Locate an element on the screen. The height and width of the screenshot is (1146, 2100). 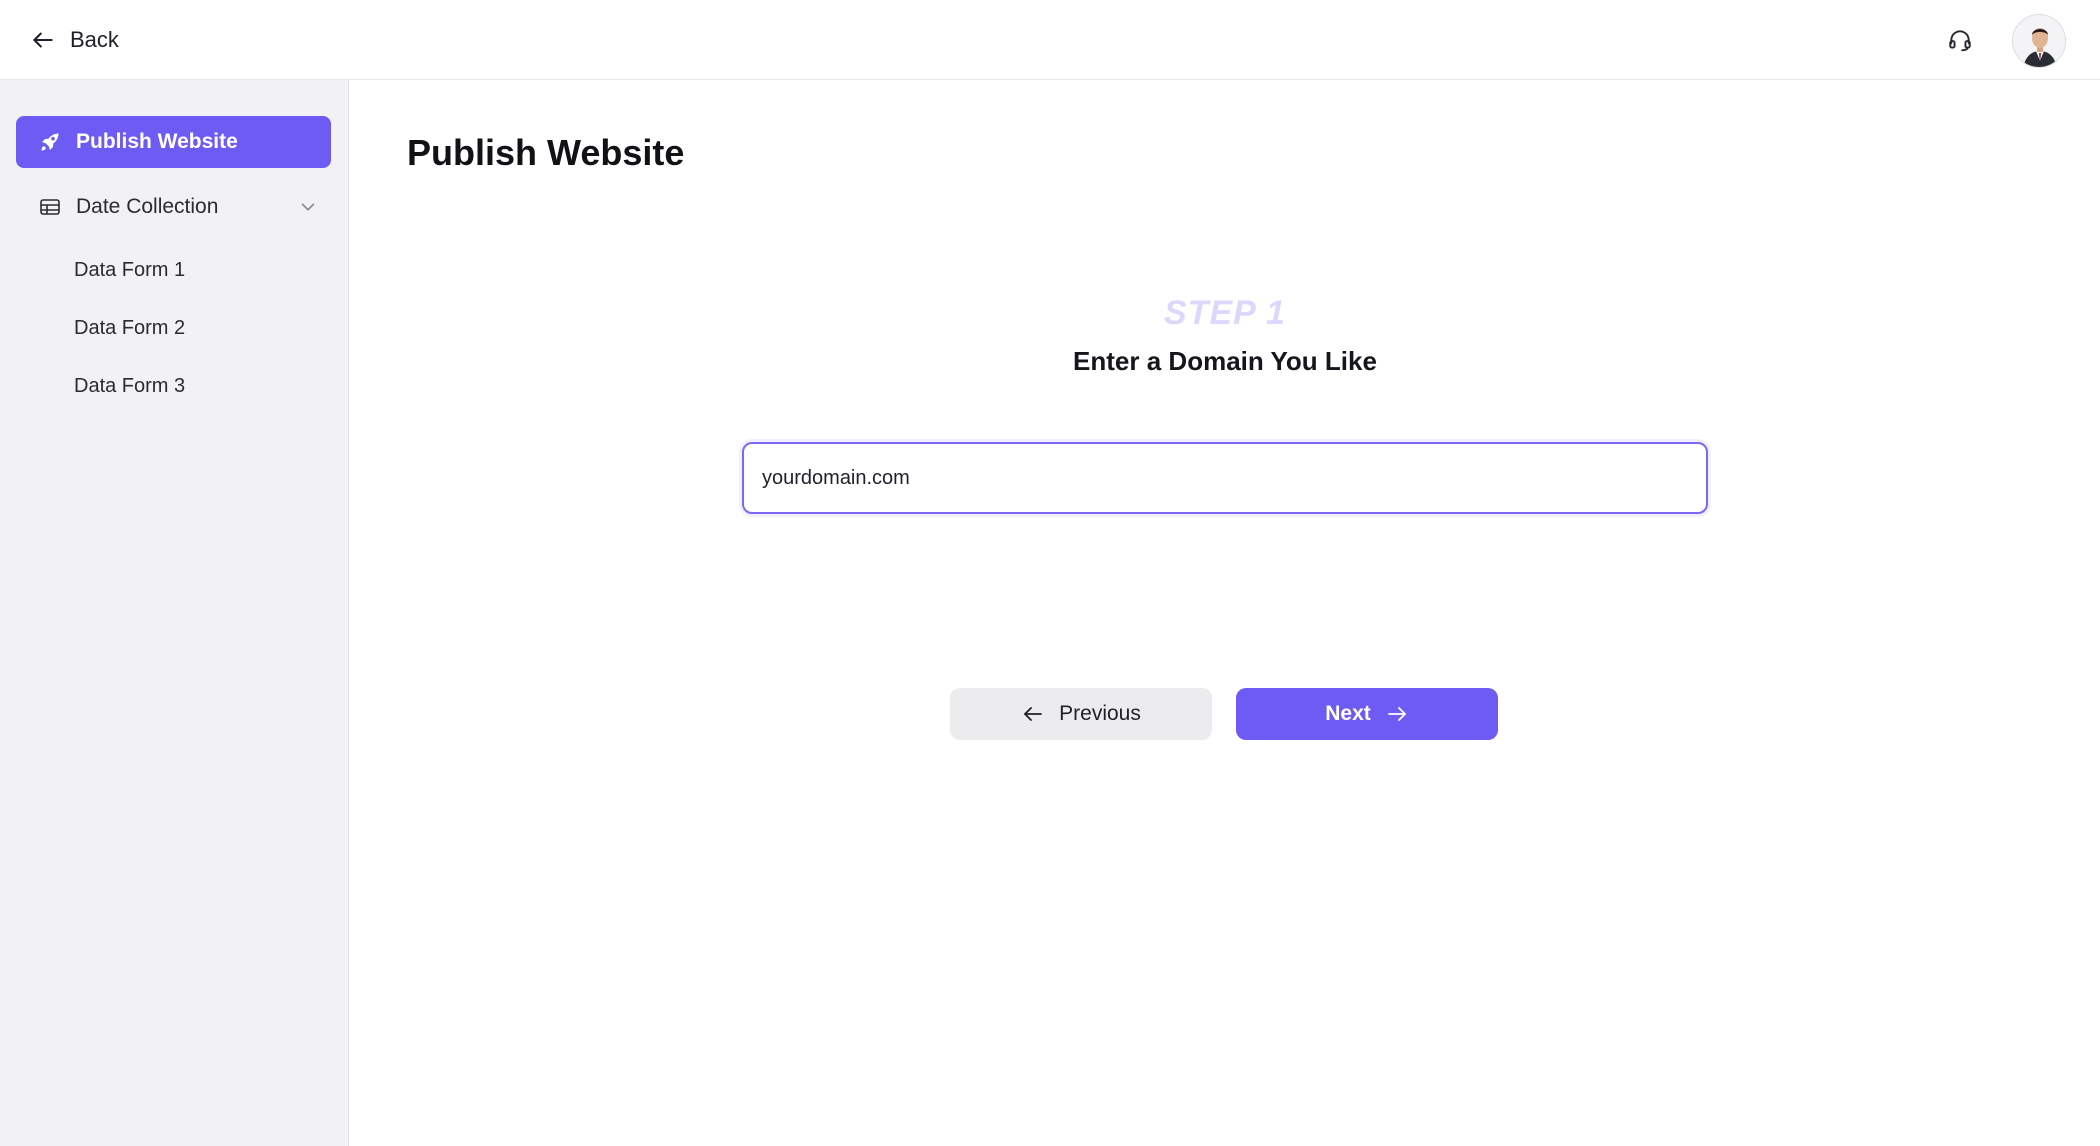
sidebar-item-data-form-1: Data Form 1 is located at coordinates (199, 270).